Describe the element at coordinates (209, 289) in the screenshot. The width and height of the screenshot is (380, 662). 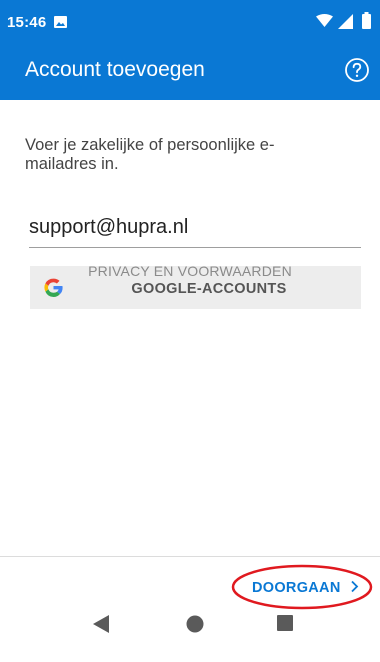
I see `google-button-label: GOOGLE-ACCOUNTS` at that location.